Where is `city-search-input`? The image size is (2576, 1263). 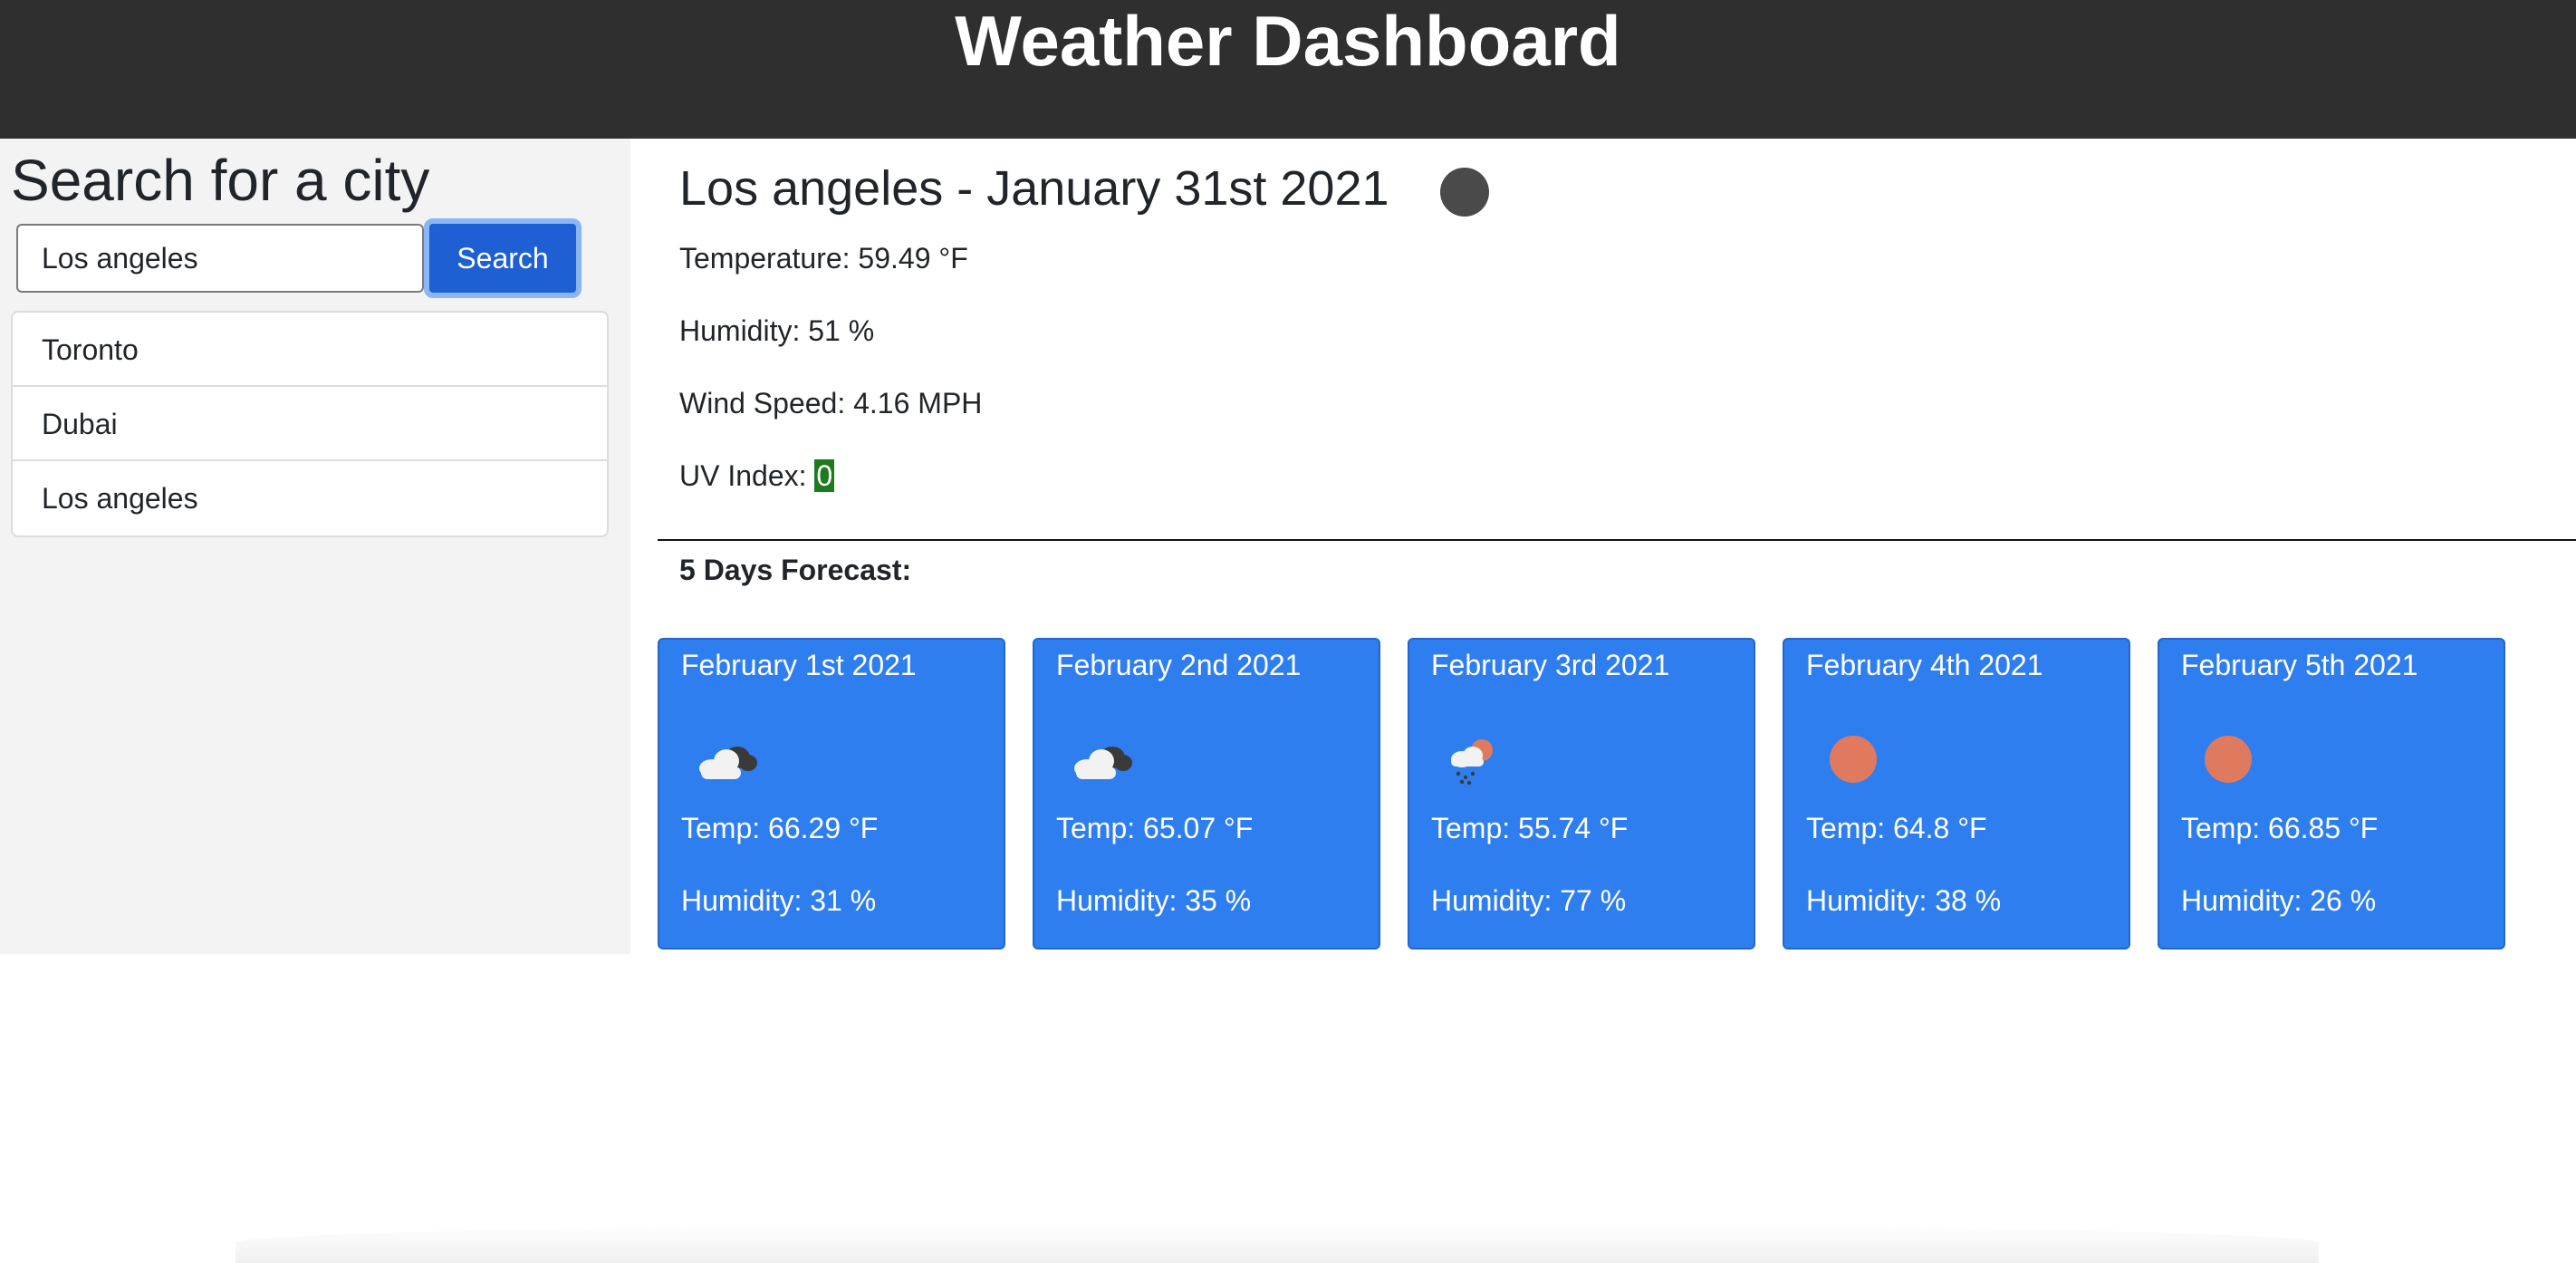
city-search-input is located at coordinates (220, 258).